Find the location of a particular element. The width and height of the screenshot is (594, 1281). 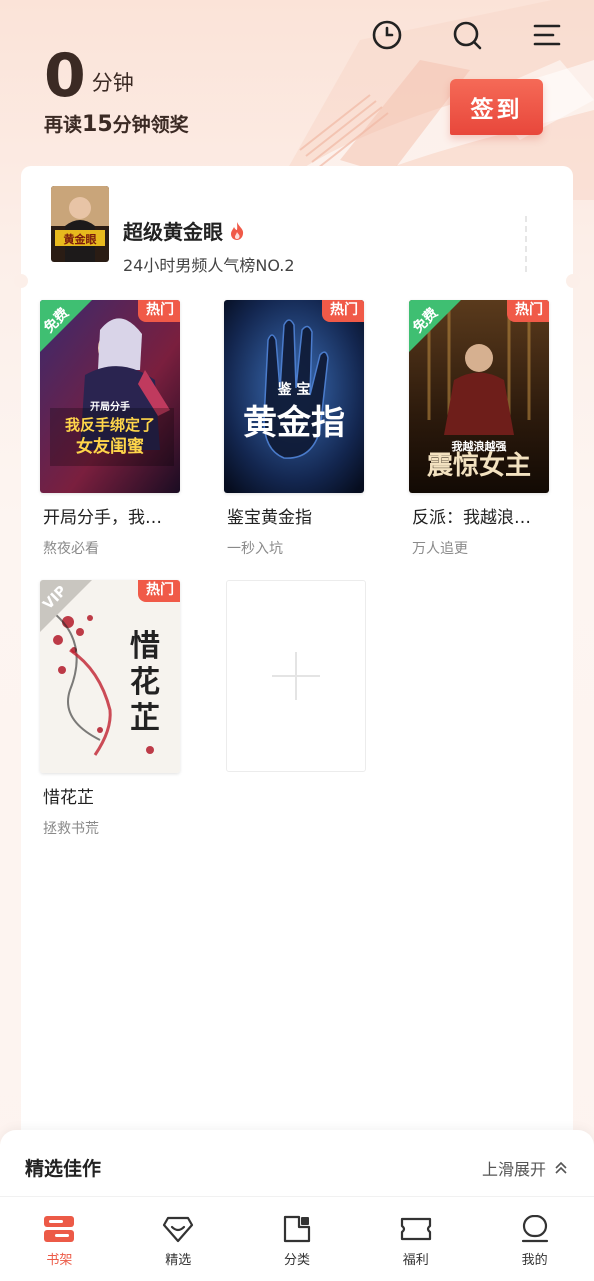

book-title: 鉴宝黄金指 is located at coordinates (269, 518).